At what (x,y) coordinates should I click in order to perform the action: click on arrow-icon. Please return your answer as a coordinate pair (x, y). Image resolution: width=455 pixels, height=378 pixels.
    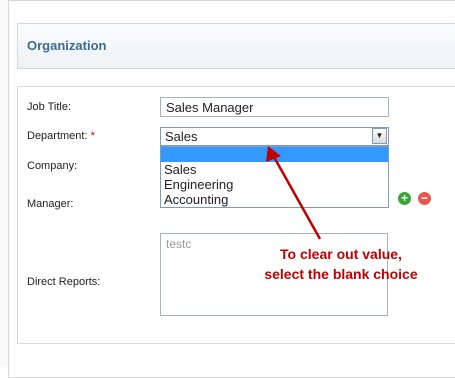
    Looking at the image, I should click on (294, 193).